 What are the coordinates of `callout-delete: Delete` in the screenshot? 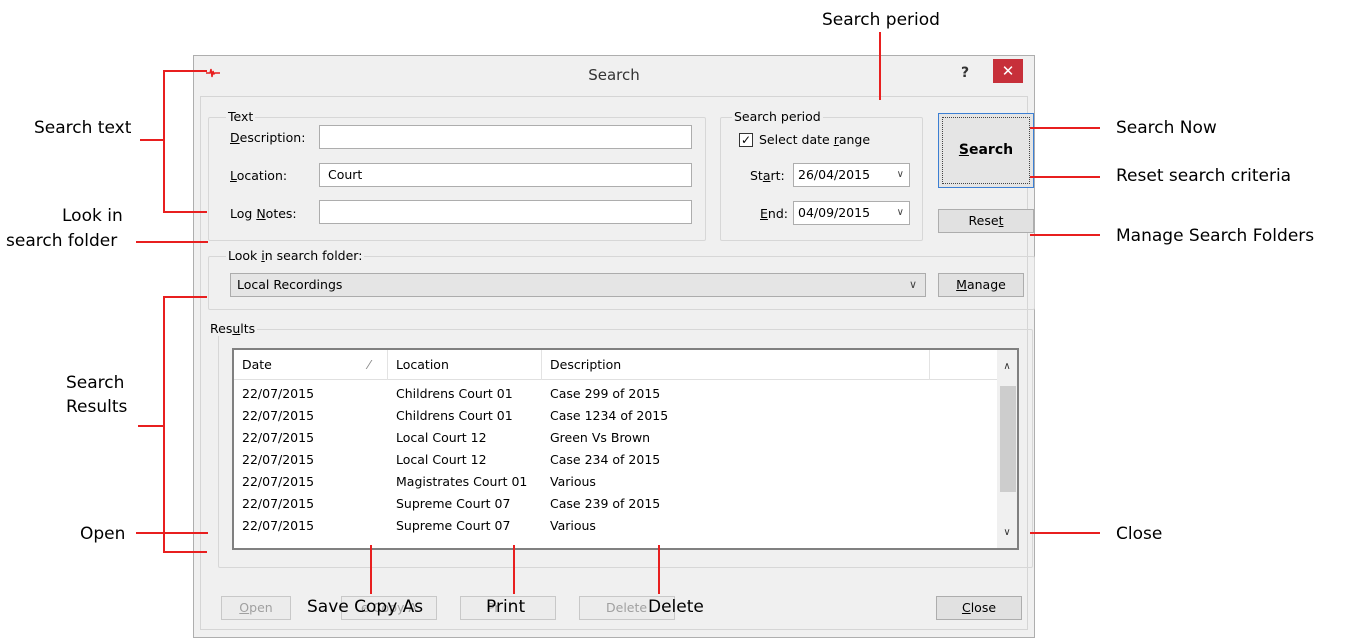 It's located at (676, 607).